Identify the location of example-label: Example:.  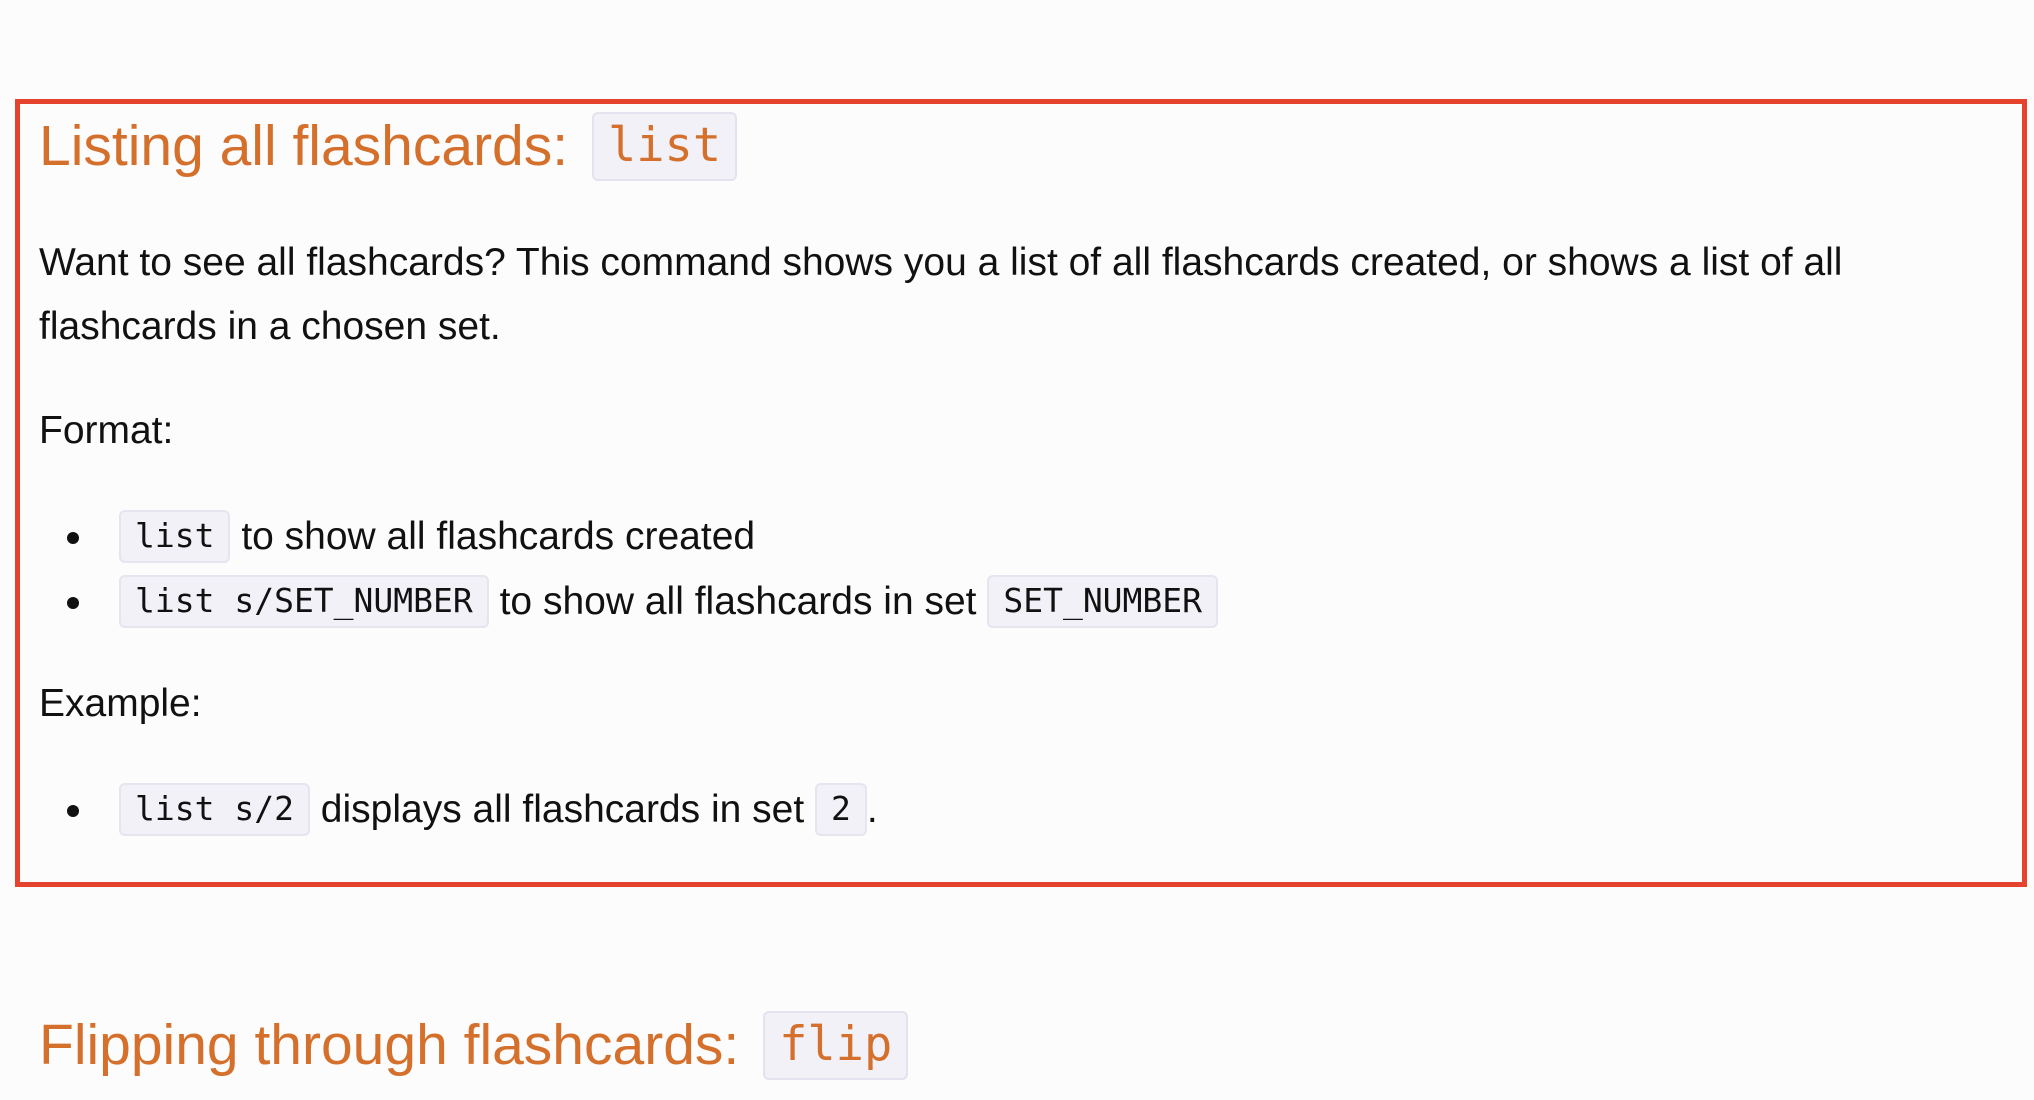
(120, 703).